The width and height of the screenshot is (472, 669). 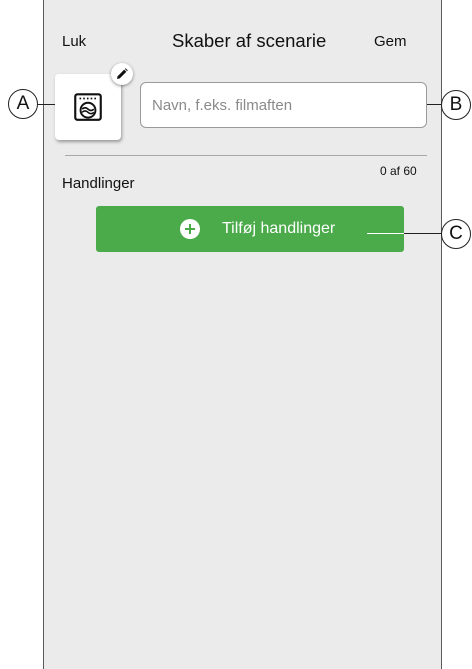 I want to click on pencil-icon, so click(x=122, y=73).